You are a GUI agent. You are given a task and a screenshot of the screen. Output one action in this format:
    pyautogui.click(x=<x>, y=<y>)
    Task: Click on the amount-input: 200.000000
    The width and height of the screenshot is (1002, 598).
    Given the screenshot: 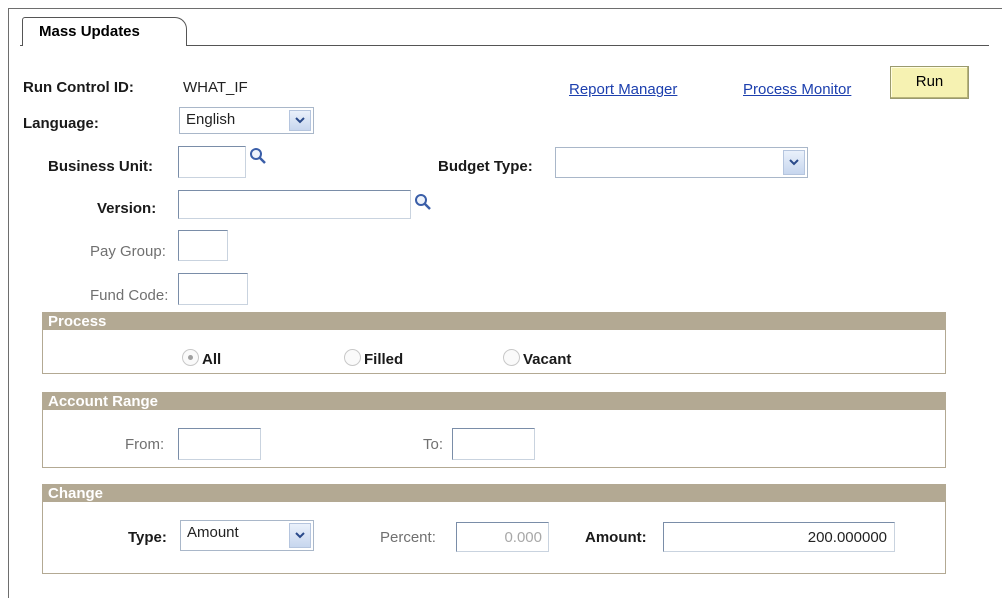 What is the action you would take?
    pyautogui.click(x=779, y=537)
    